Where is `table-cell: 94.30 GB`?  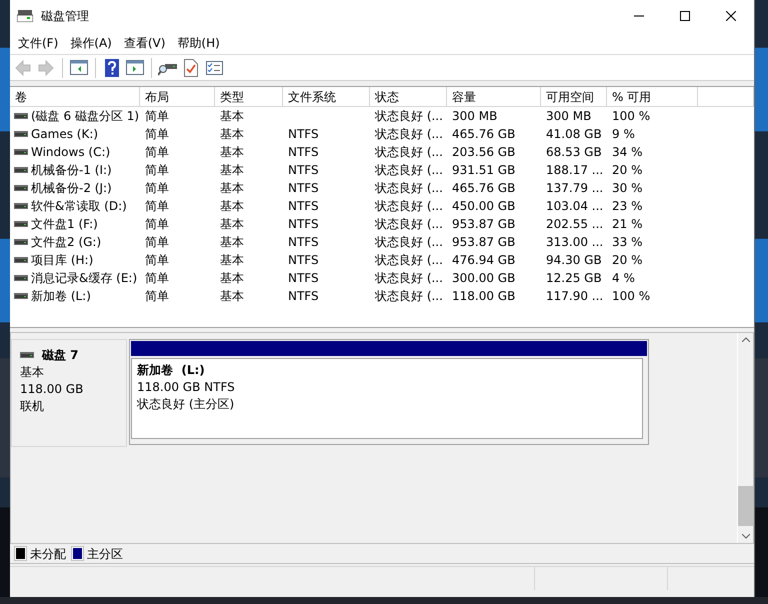
table-cell: 94.30 GB is located at coordinates (574, 260).